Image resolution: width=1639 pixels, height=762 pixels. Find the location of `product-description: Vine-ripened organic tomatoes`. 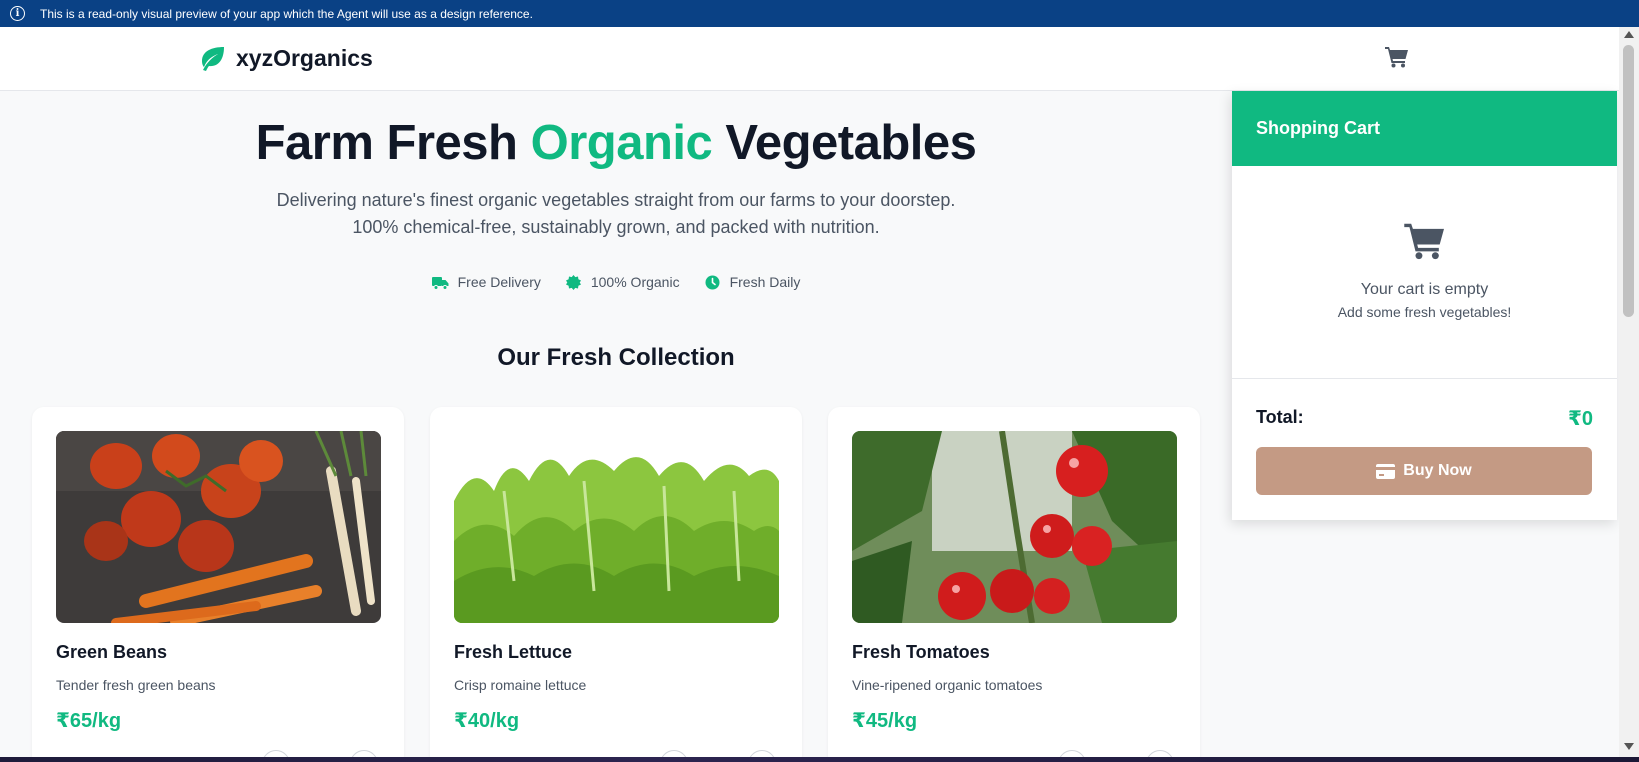

product-description: Vine-ripened organic tomatoes is located at coordinates (947, 685).